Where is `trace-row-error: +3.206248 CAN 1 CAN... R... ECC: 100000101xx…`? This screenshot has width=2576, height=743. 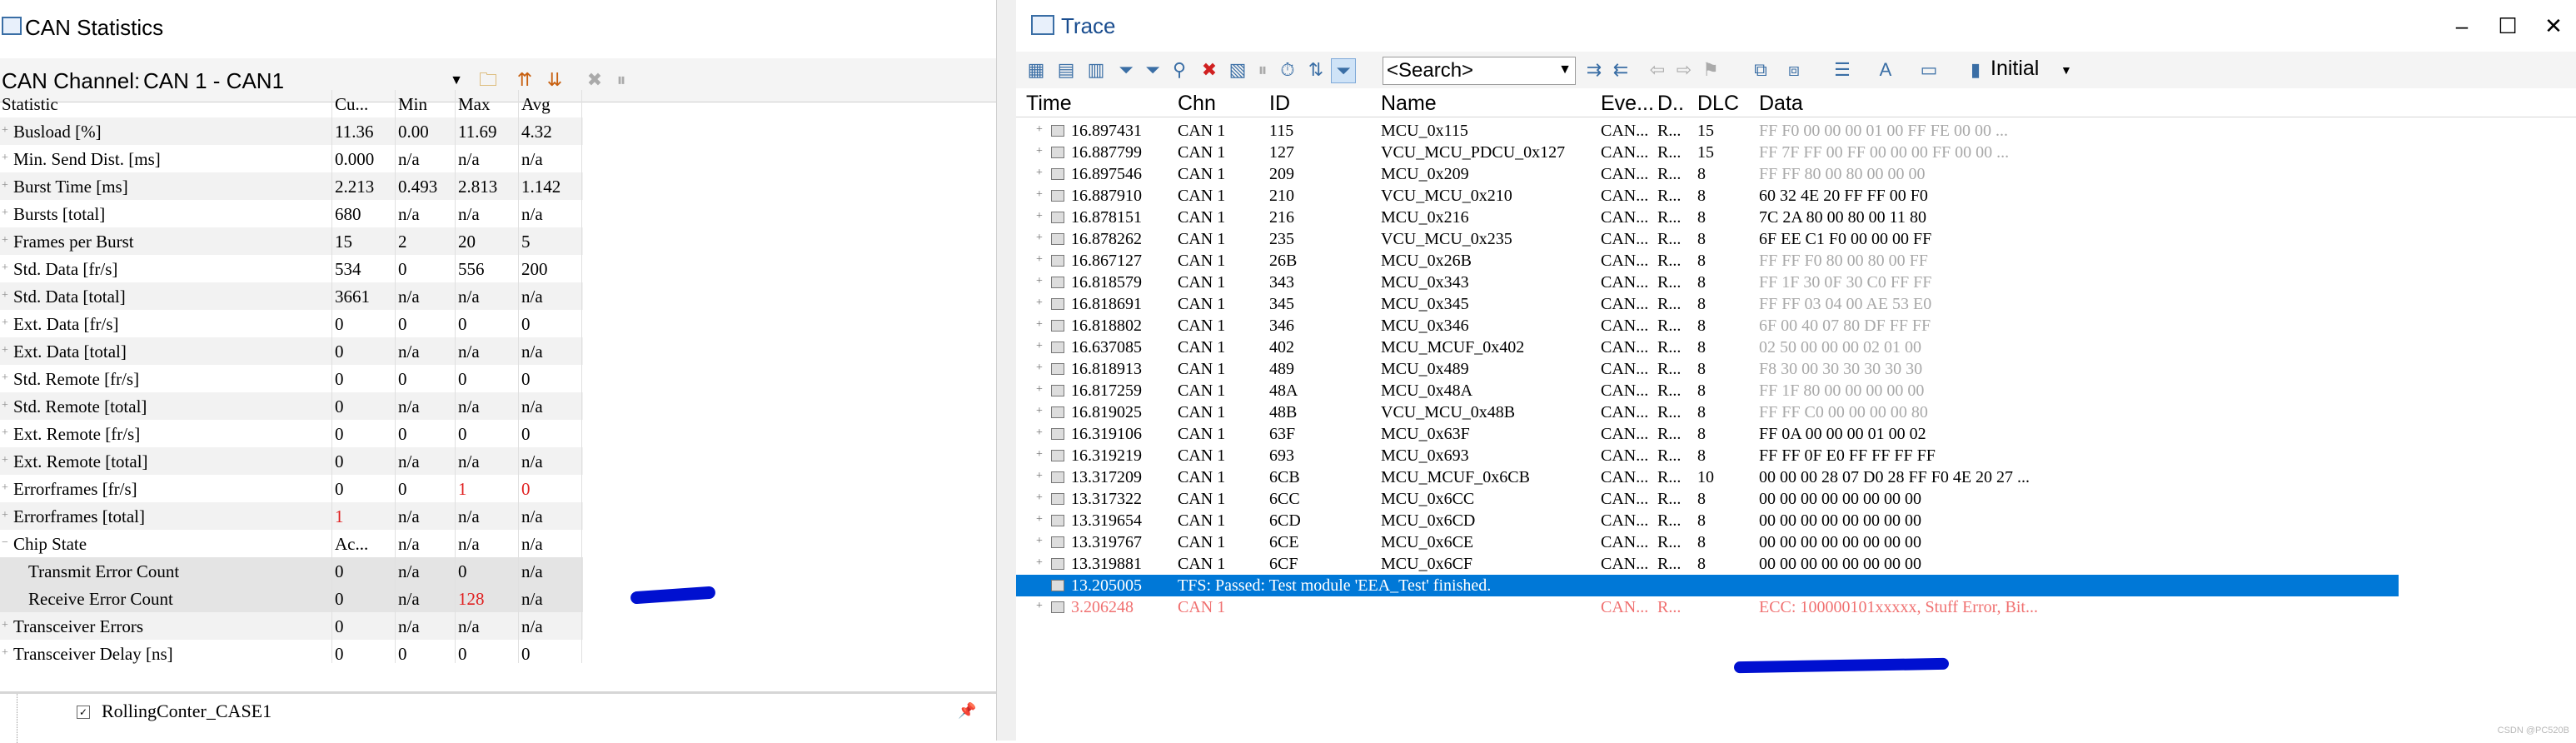 trace-row-error: +3.206248 CAN 1 CAN... R... ECC: 100000101xx… is located at coordinates (1707, 607).